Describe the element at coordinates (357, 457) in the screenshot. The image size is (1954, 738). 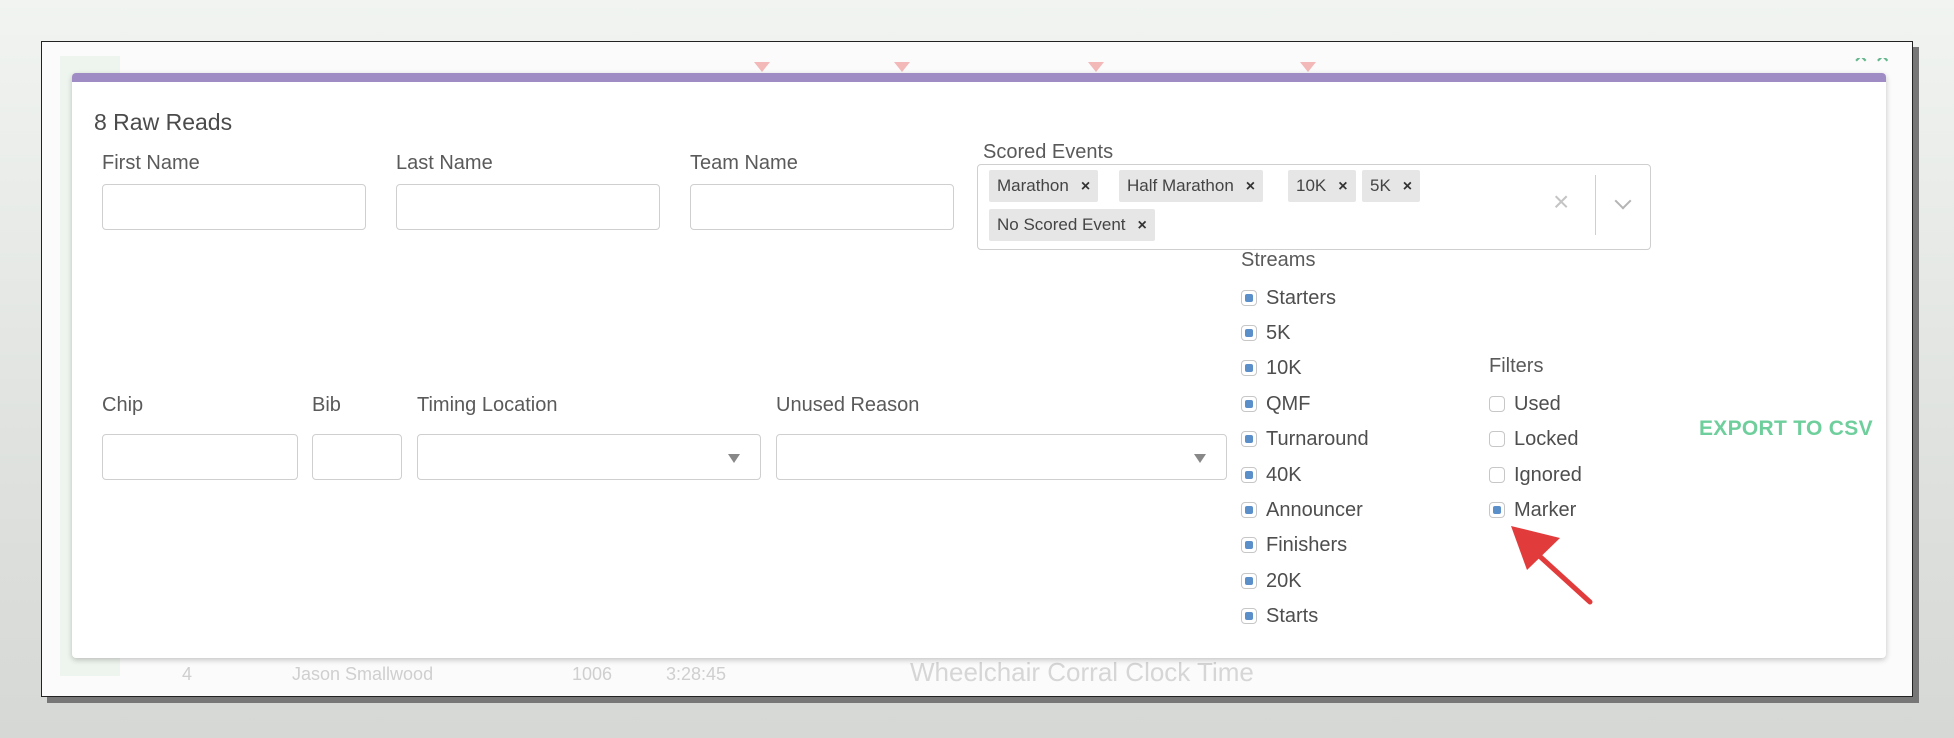
I see `bib-input` at that location.